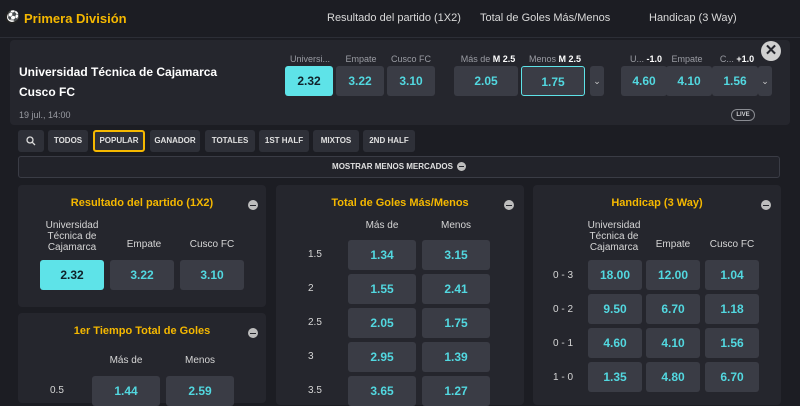 The image size is (800, 406). What do you see at coordinates (336, 141) in the screenshot?
I see `tab-mixtos: MIXTOS` at bounding box center [336, 141].